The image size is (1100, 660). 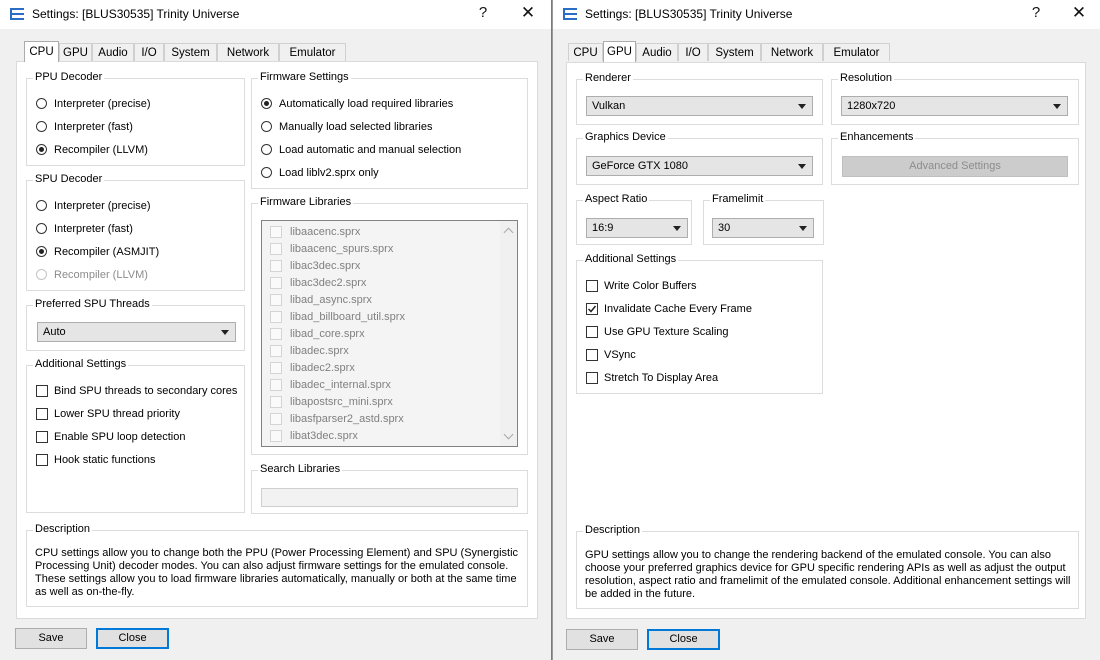 What do you see at coordinates (640, 594) in the screenshot?
I see `description-line: be added in the future.` at bounding box center [640, 594].